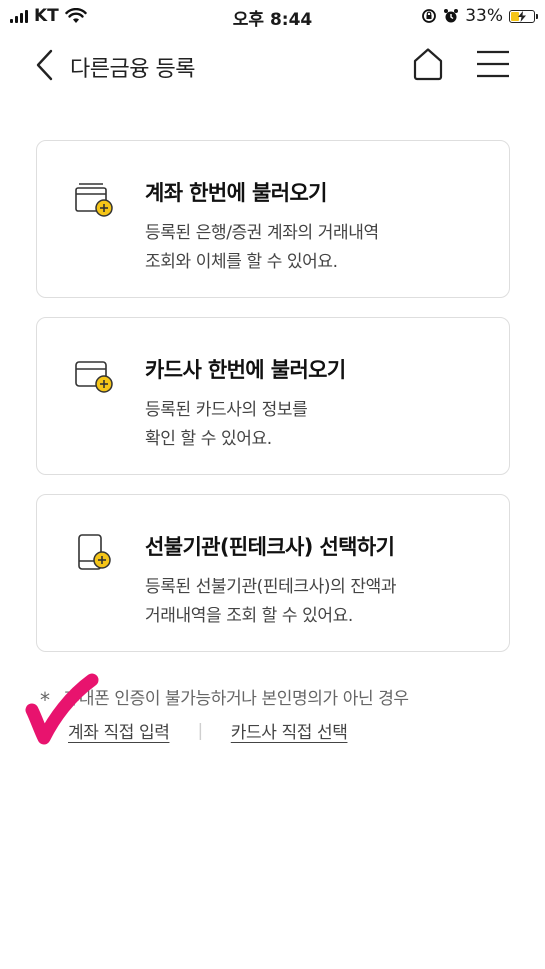 Image resolution: width=545 pixels, height=969 pixels. I want to click on home-button, so click(428, 64).